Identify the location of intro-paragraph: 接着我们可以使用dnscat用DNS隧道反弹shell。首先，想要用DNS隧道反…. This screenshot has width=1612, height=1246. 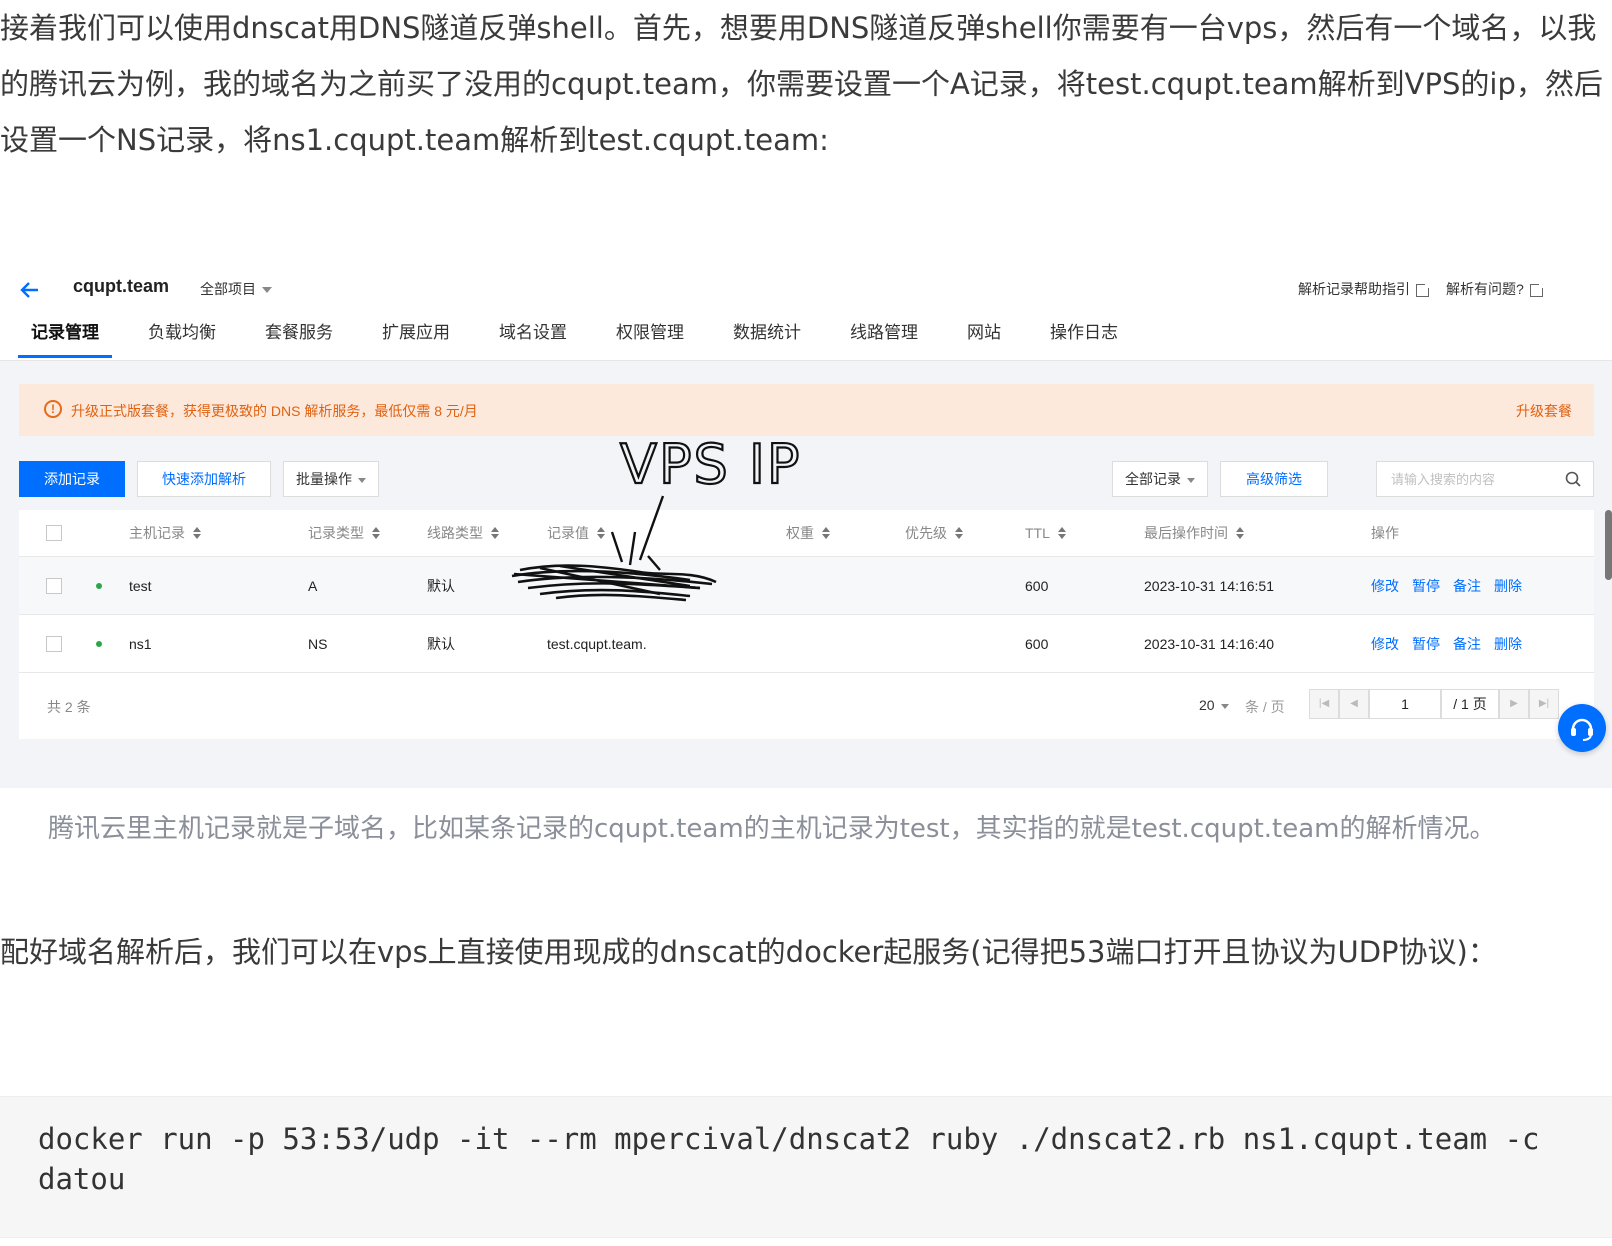
(801, 84).